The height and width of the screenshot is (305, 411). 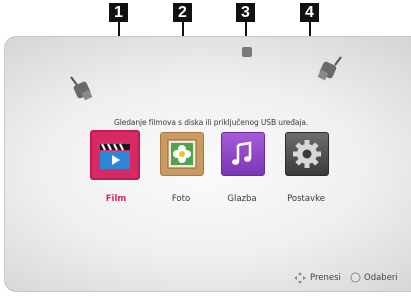 I want to click on callout-1: 1, so click(x=118, y=12).